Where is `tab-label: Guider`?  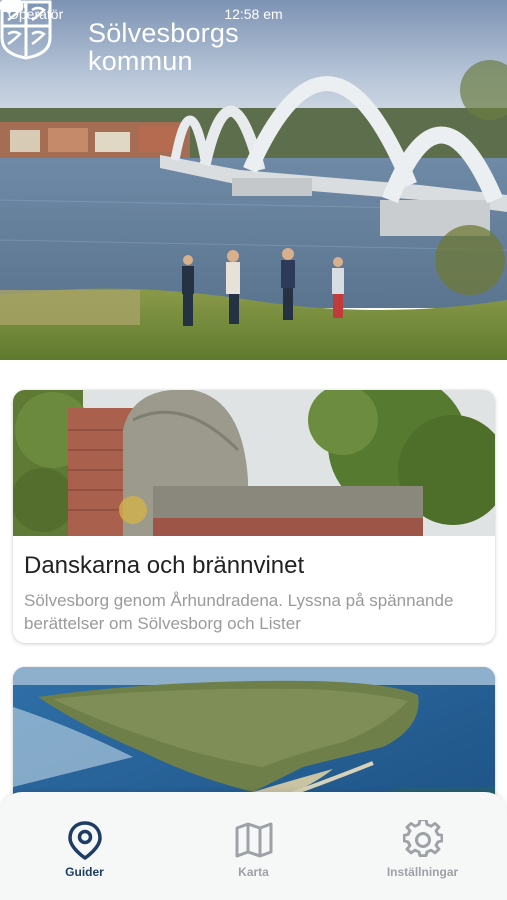 tab-label: Guider is located at coordinates (84, 872).